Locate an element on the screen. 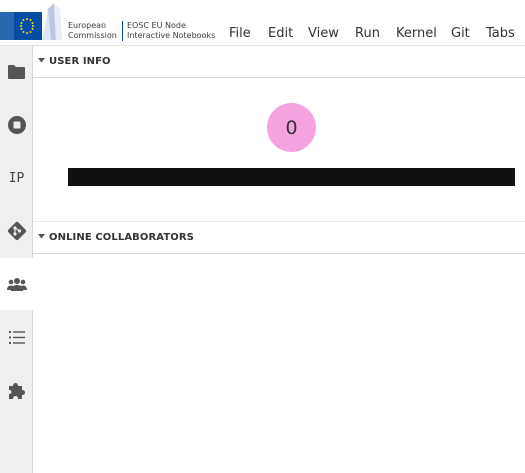 This screenshot has height=473, width=525. menu-view: View is located at coordinates (323, 33).